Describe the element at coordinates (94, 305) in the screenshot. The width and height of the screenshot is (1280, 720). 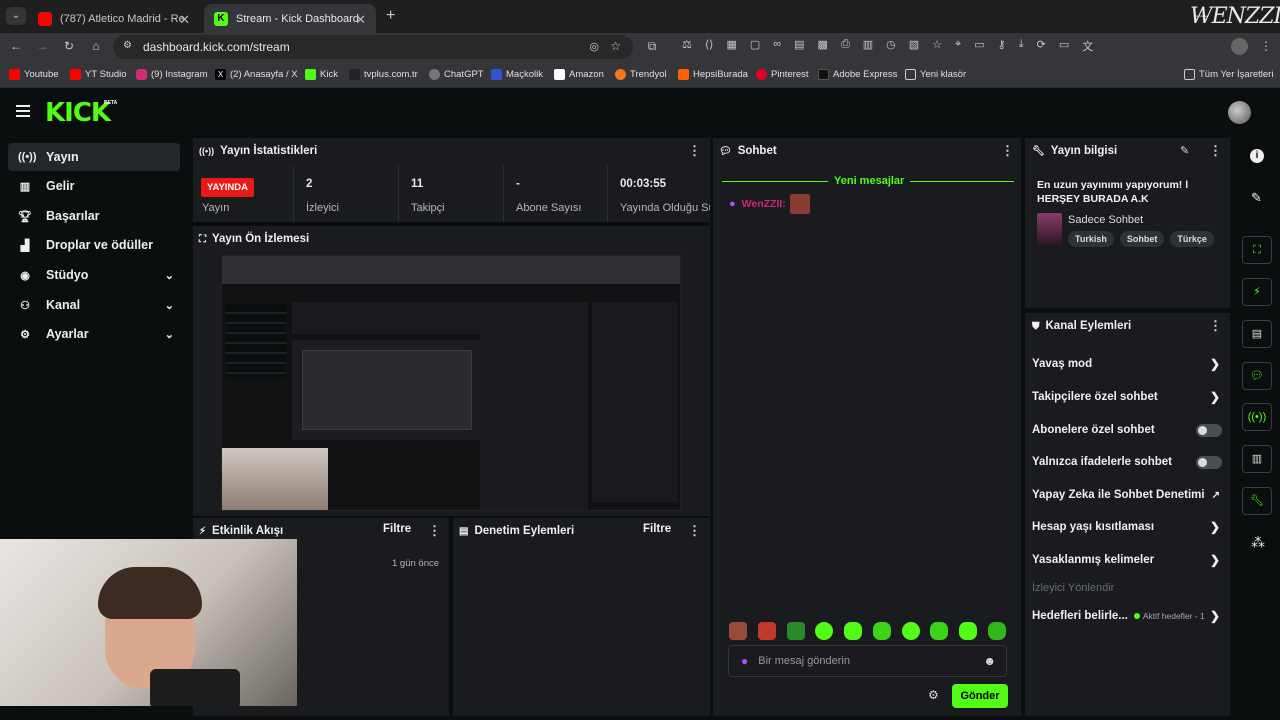
I see `sidebar-item-kanal: ⚇ Kanal ⌄` at that location.